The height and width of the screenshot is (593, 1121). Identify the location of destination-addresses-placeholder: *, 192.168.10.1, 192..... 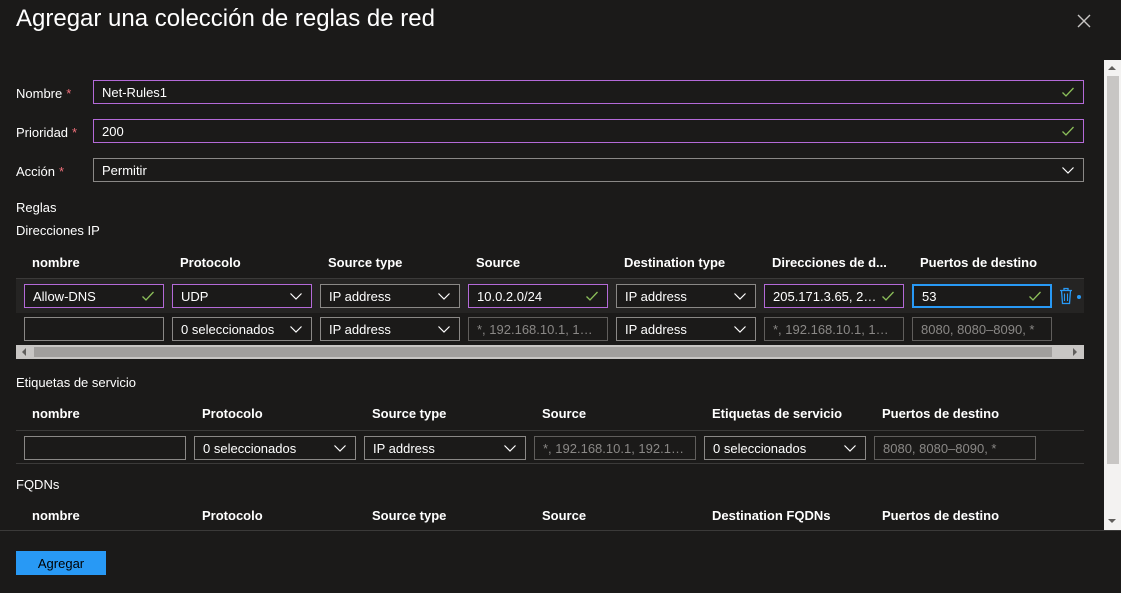
(834, 329).